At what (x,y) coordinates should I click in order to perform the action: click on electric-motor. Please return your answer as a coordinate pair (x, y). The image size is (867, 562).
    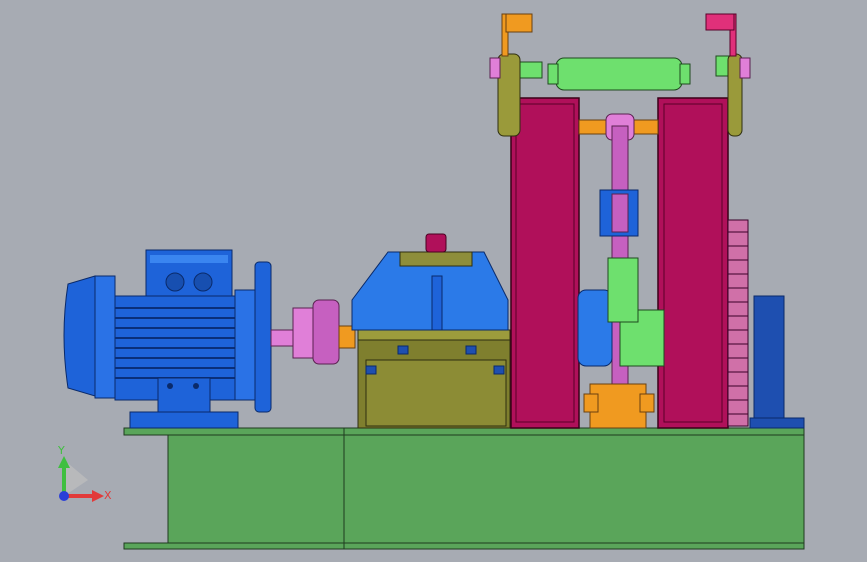
    Looking at the image, I should click on (167, 339).